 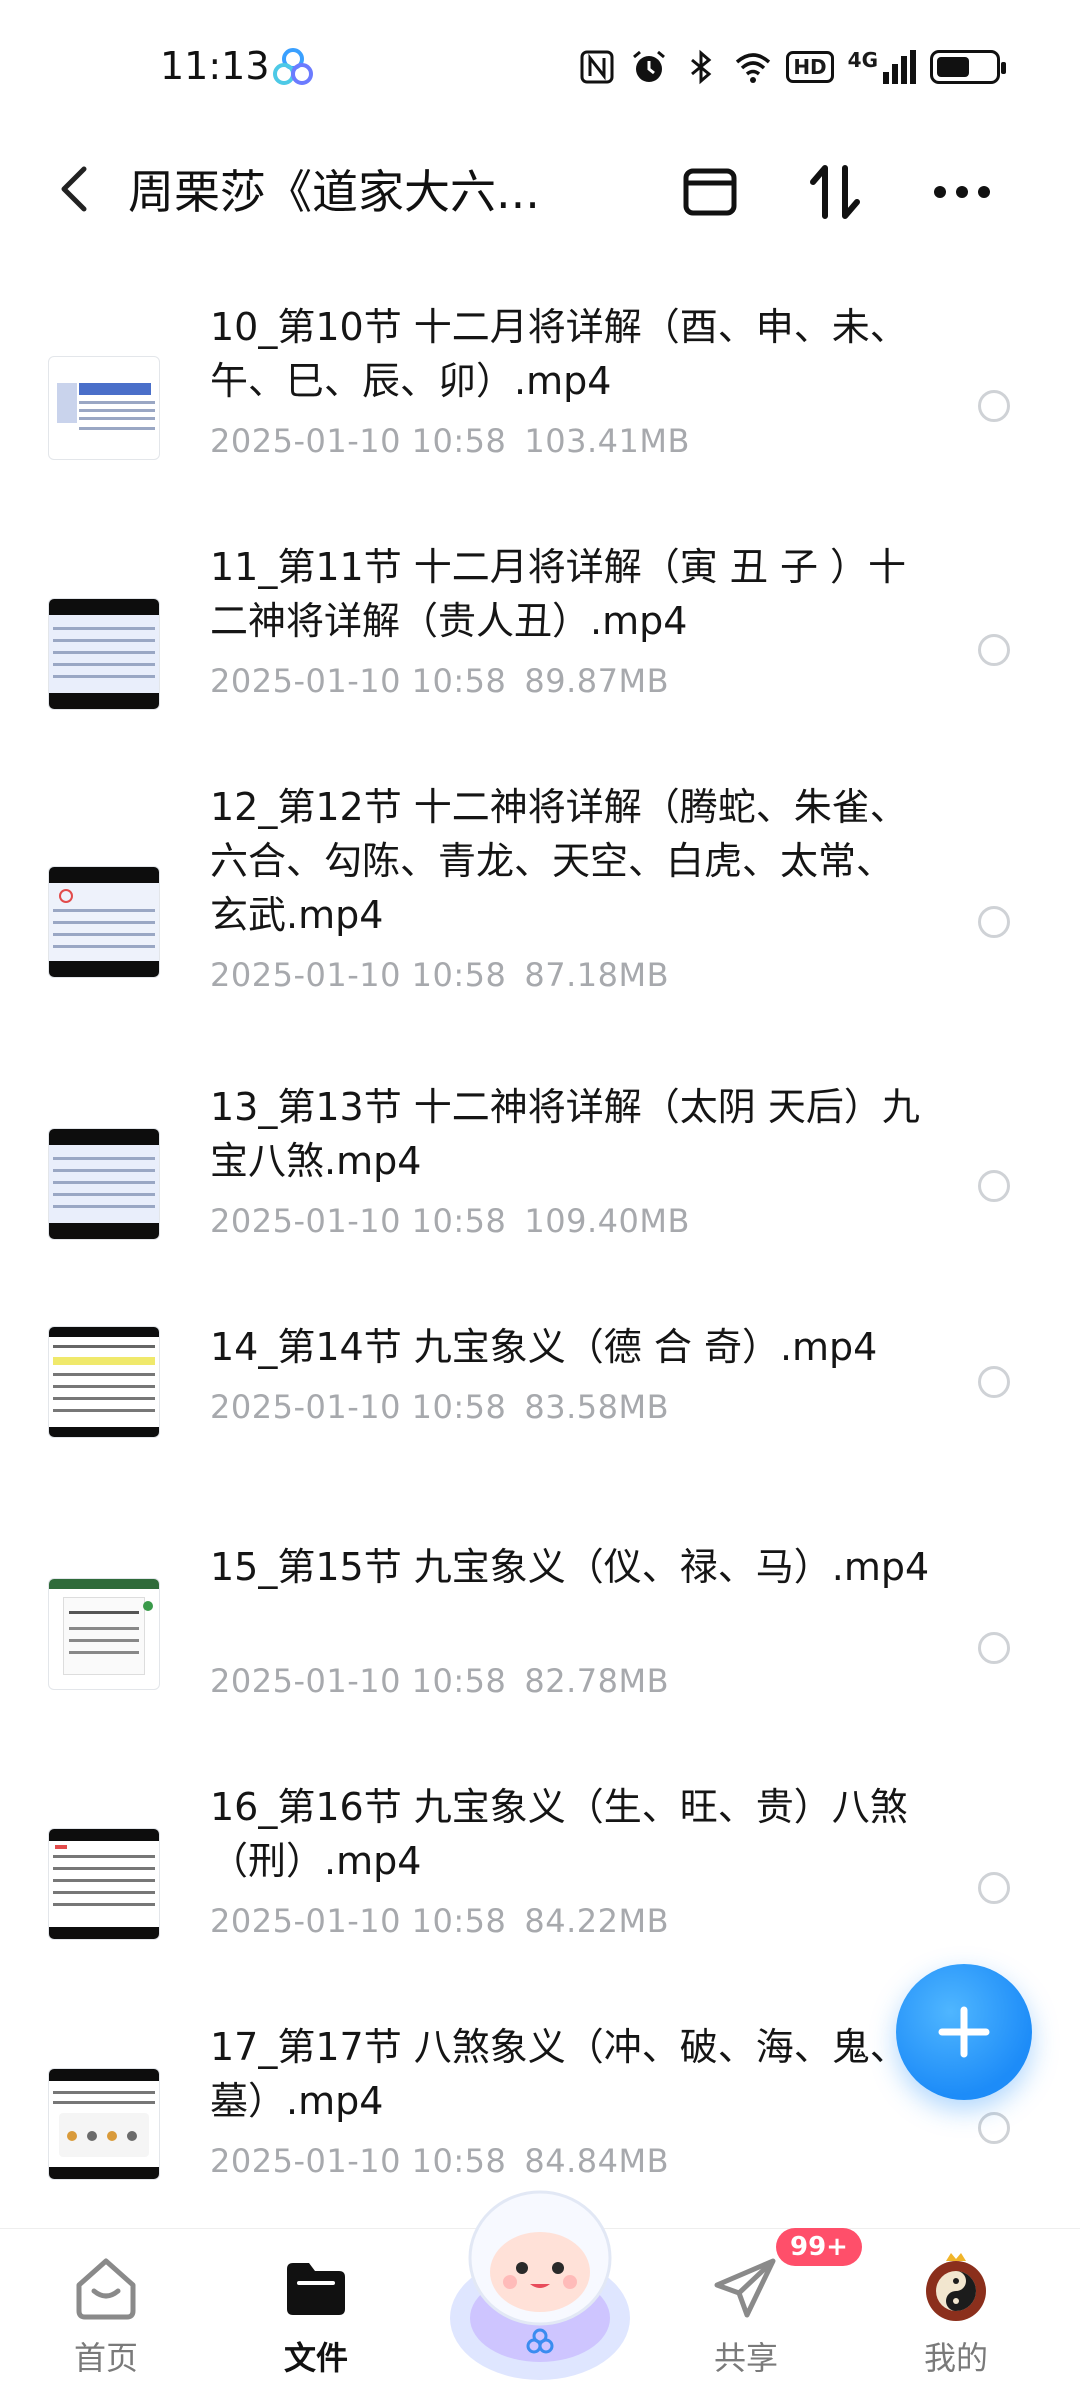 I want to click on file-meta: 2025-01-10 10:58 103.41MB, so click(x=459, y=441).